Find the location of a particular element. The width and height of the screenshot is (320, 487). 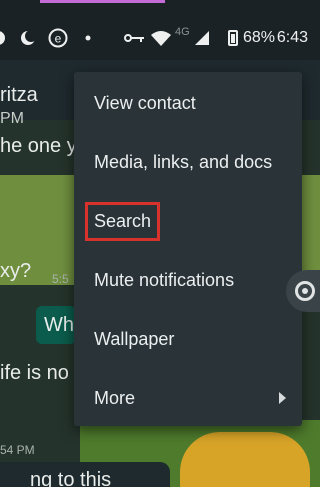

menu-item-mute-notifications: Mute notifications is located at coordinates (188, 280).